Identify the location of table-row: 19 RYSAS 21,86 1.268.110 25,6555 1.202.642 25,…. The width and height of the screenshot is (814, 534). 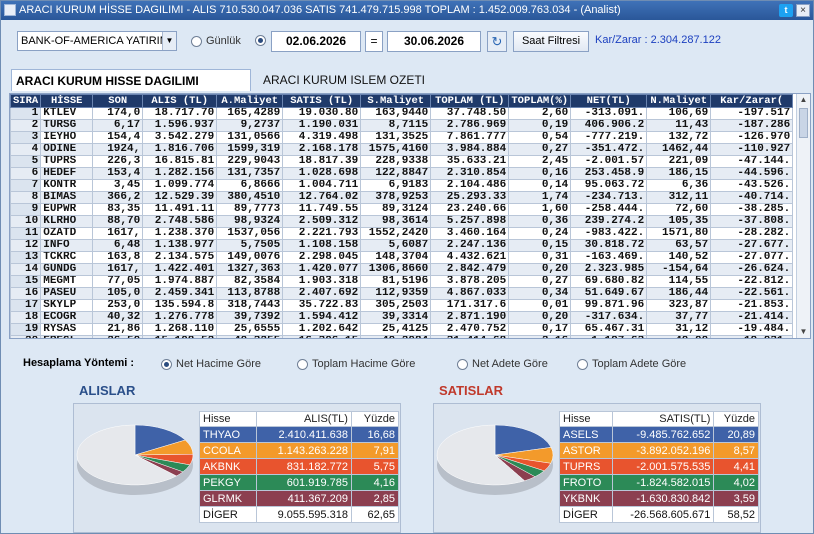
(402, 329).